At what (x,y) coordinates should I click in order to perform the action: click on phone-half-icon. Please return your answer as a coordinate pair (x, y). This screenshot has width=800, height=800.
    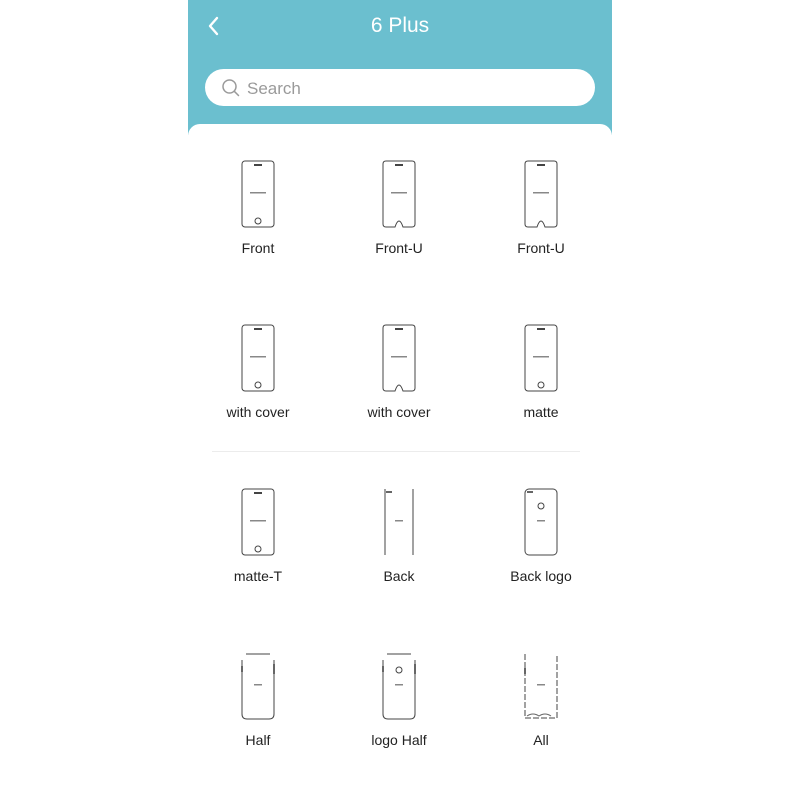
    Looking at the image, I should click on (258, 686).